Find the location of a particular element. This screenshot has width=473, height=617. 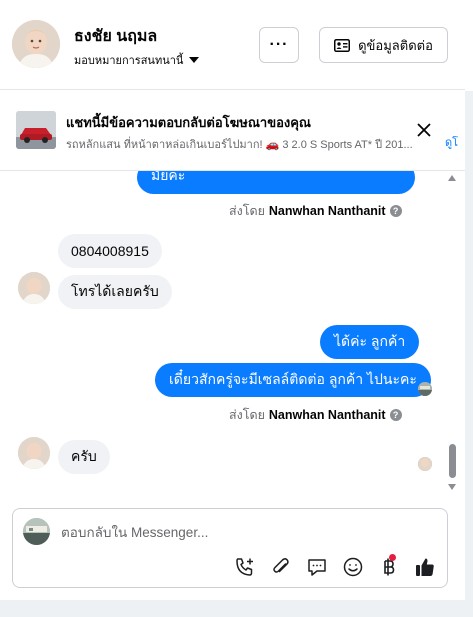

assign-conversation-dropdown: มอบหมายการสนทนานี้ is located at coordinates (137, 60).